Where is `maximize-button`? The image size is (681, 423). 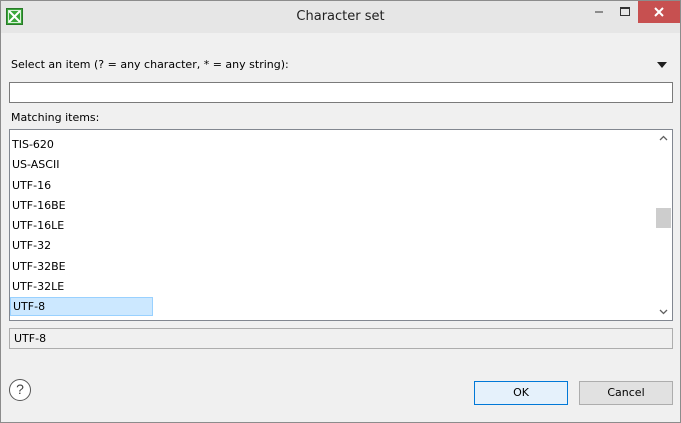
maximize-button is located at coordinates (625, 12).